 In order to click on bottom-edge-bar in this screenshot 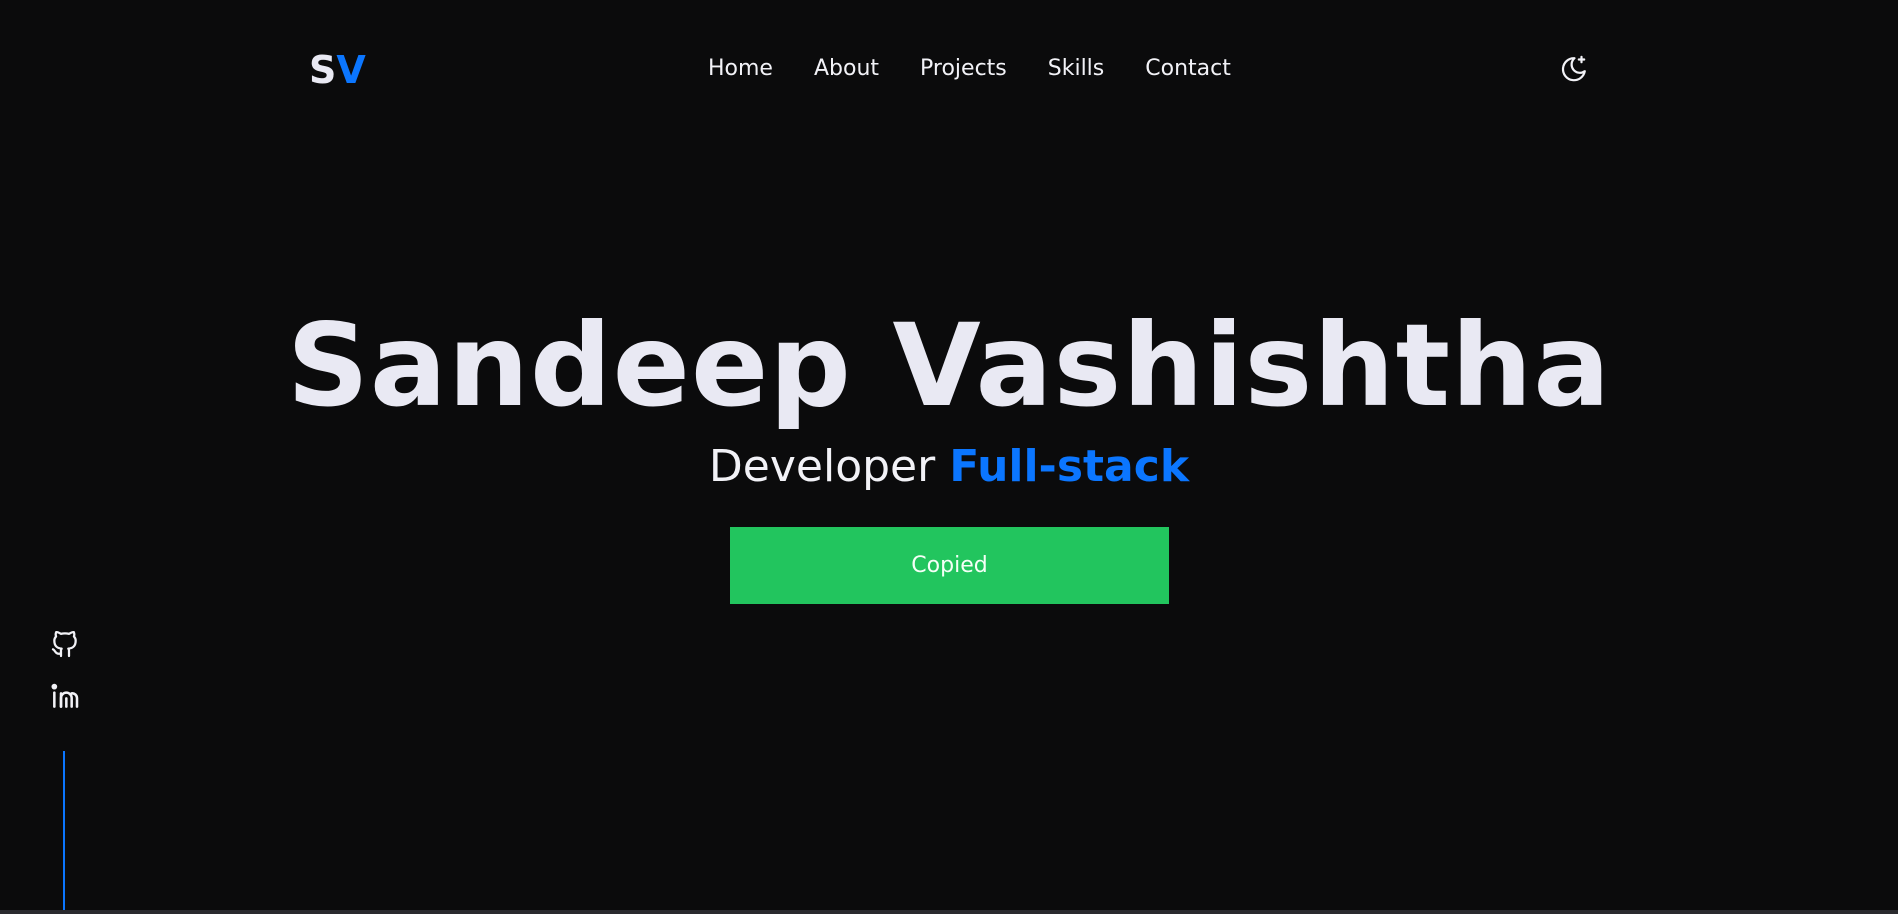, I will do `click(949, 912)`.